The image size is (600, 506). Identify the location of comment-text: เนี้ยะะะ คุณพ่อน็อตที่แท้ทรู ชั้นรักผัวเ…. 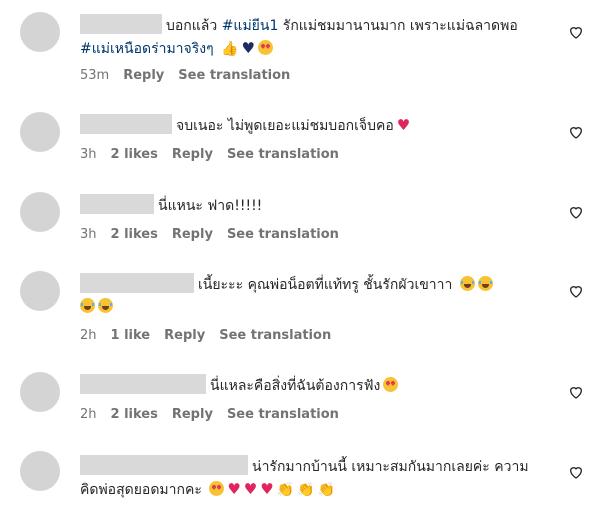
(310, 295).